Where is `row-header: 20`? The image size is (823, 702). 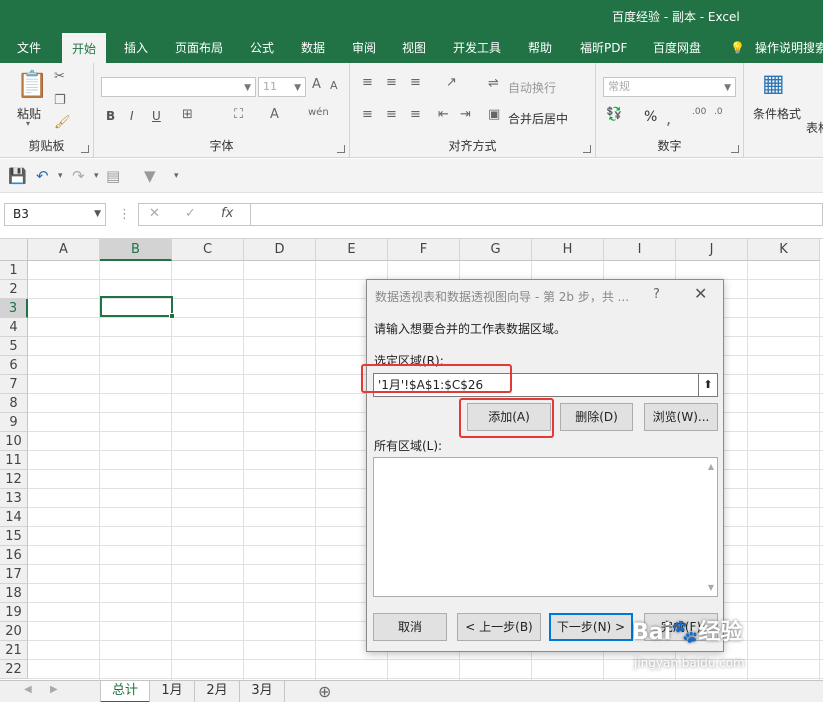 row-header: 20 is located at coordinates (14, 631).